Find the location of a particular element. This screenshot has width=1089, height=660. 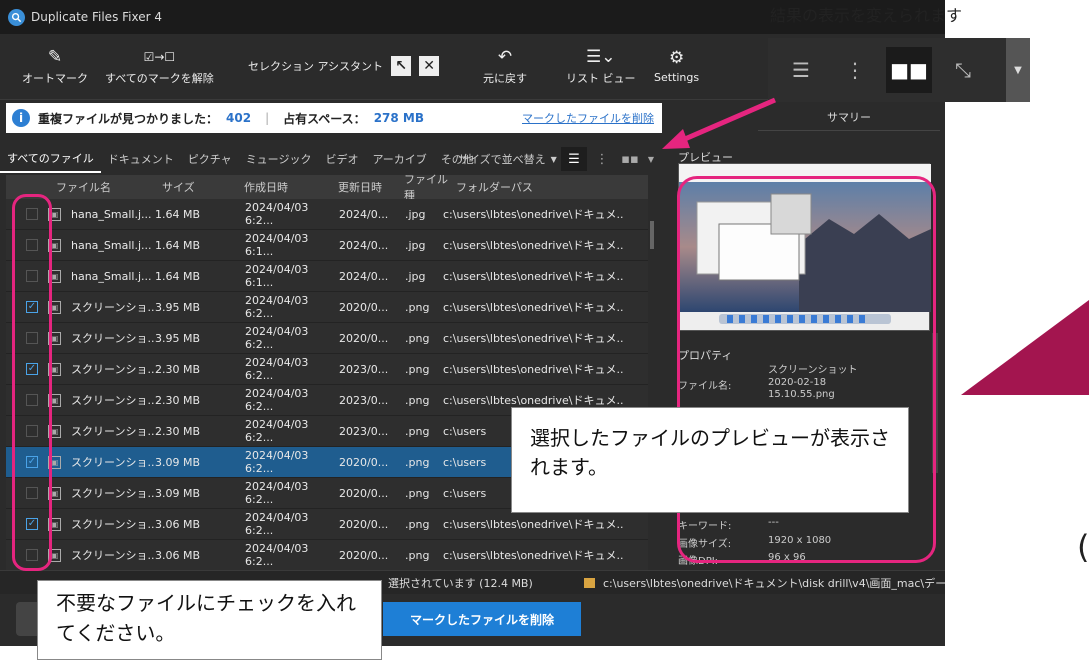

pointer-arrow-head is located at coordinates (676, 139).